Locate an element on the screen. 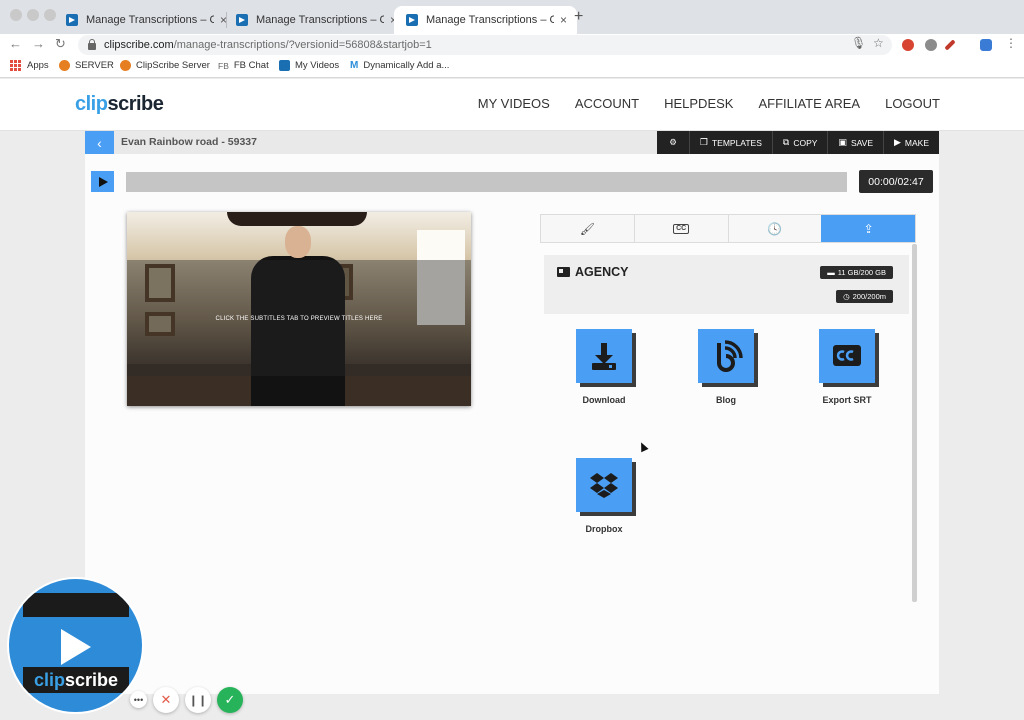 This screenshot has height=720, width=1024. save-button: ▣ SAVE is located at coordinates (855, 142).